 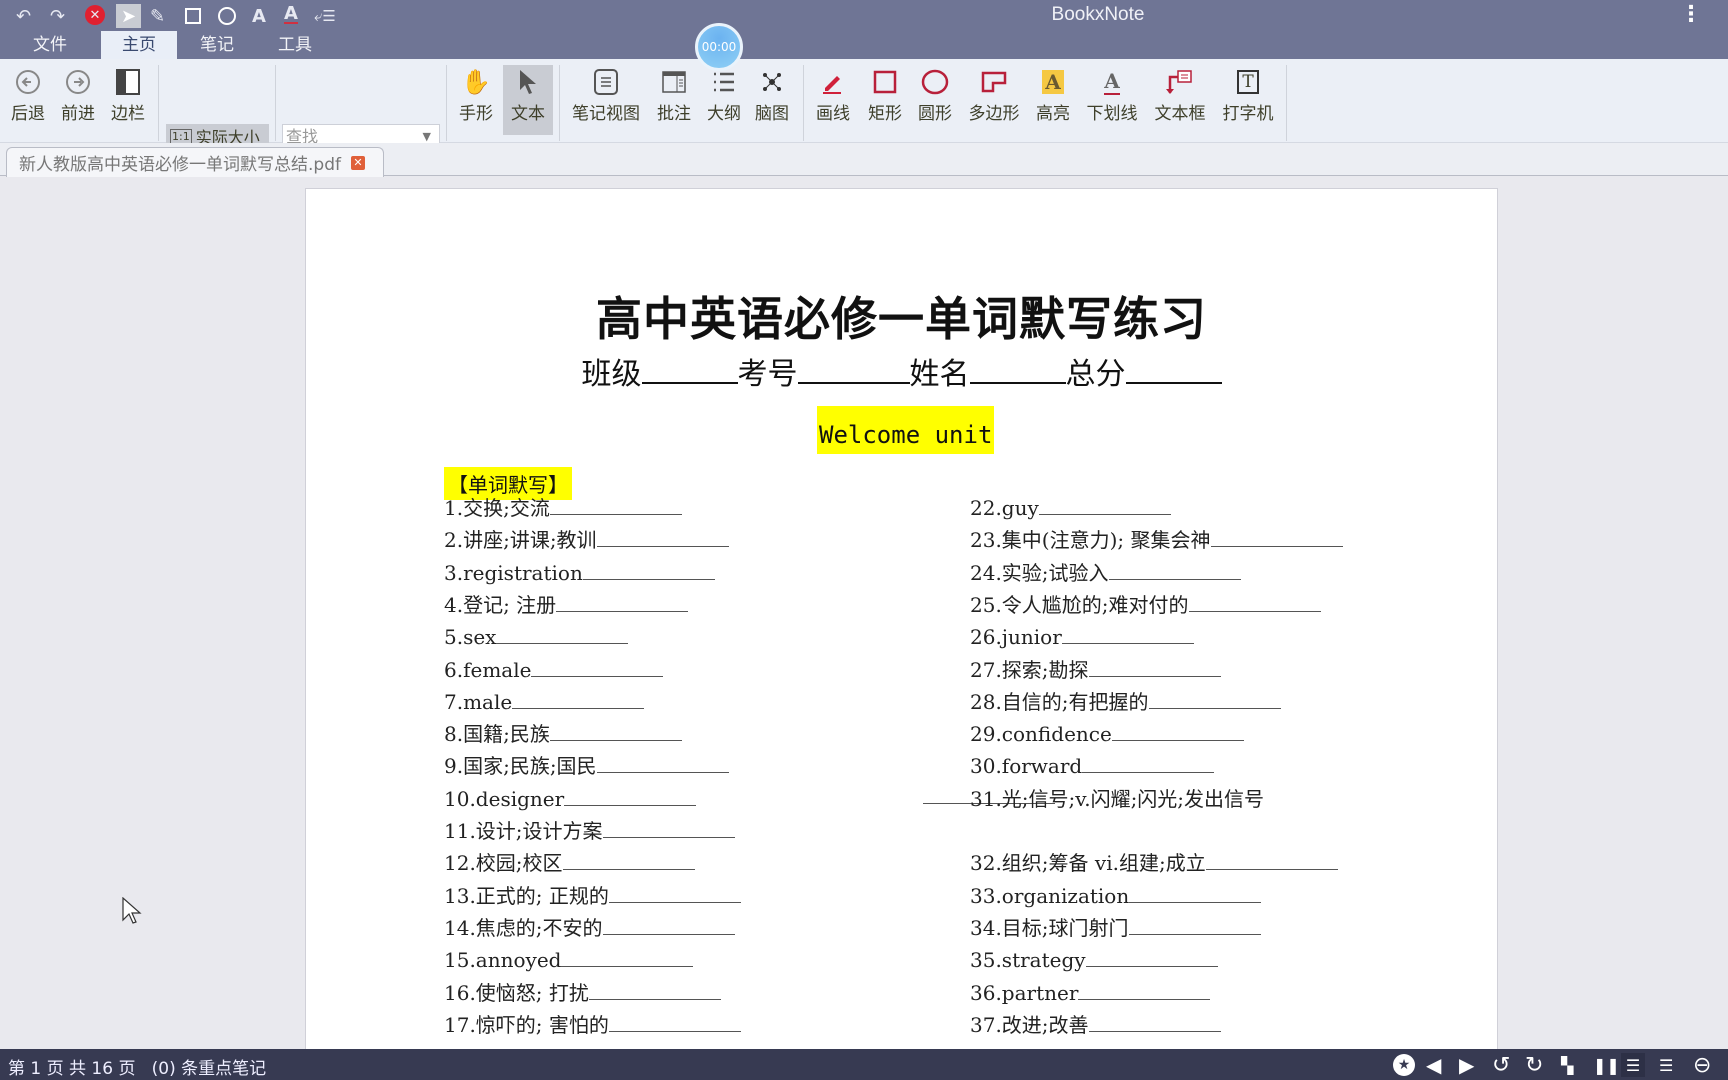 What do you see at coordinates (1107, 734) in the screenshot?
I see `word-item: 29.confidence` at bounding box center [1107, 734].